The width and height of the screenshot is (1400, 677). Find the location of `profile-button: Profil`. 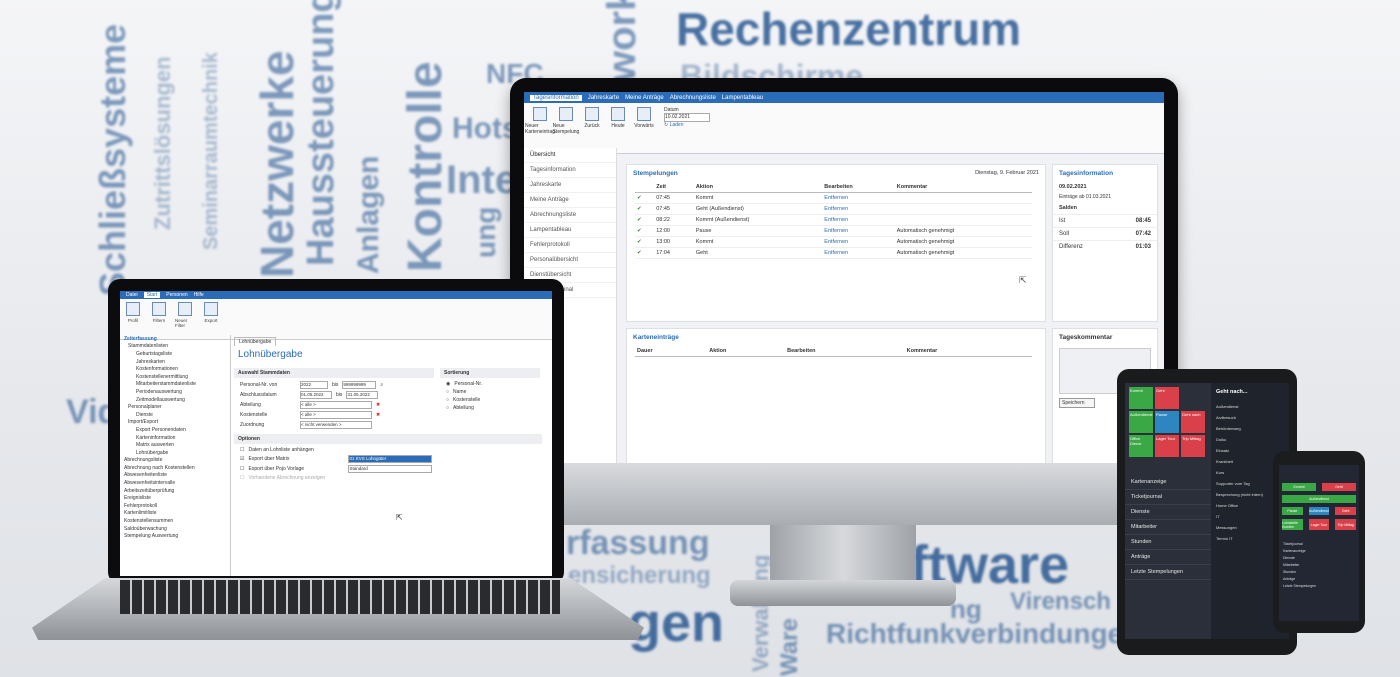

profile-button: Profil is located at coordinates (133, 319).